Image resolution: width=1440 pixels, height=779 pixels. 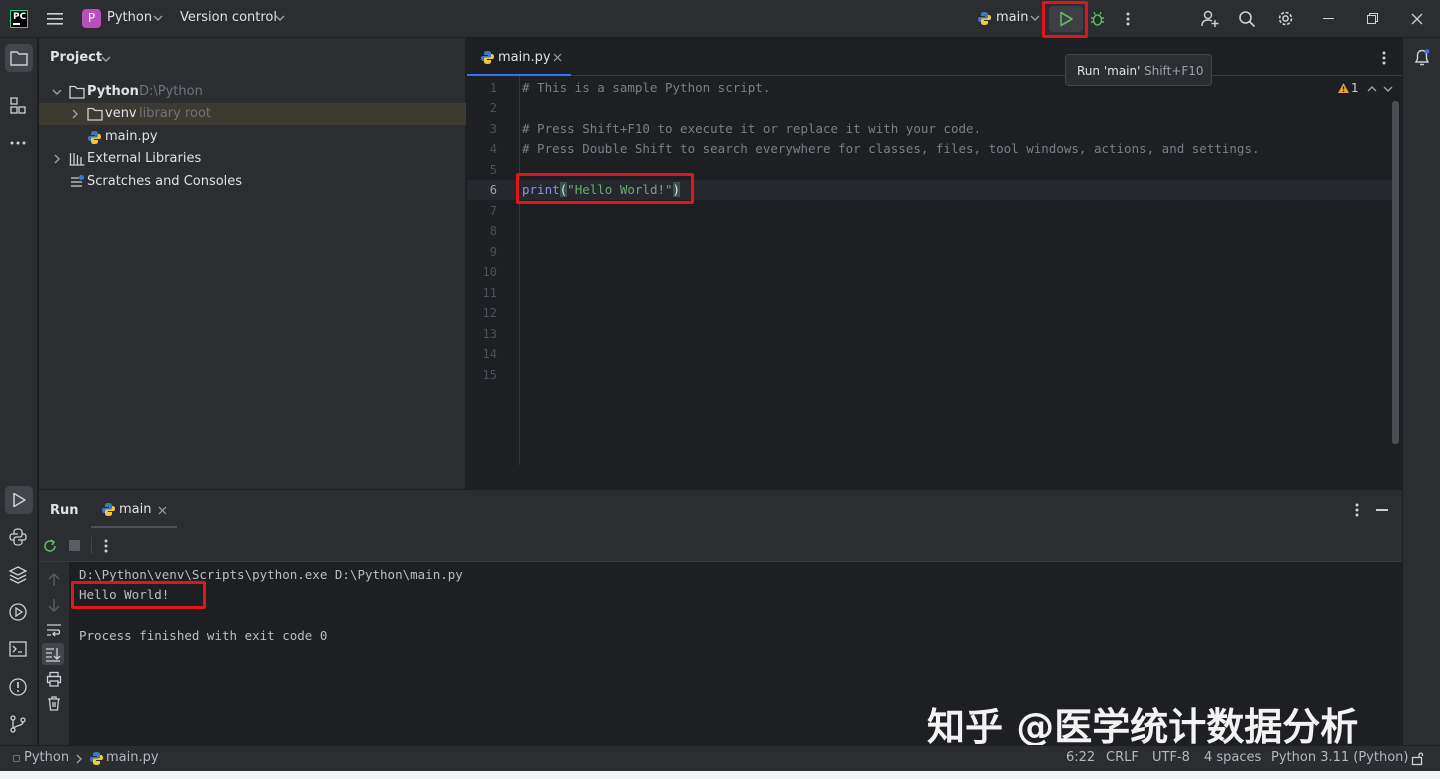 What do you see at coordinates (489, 272) in the screenshot?
I see `line-number: 10` at bounding box center [489, 272].